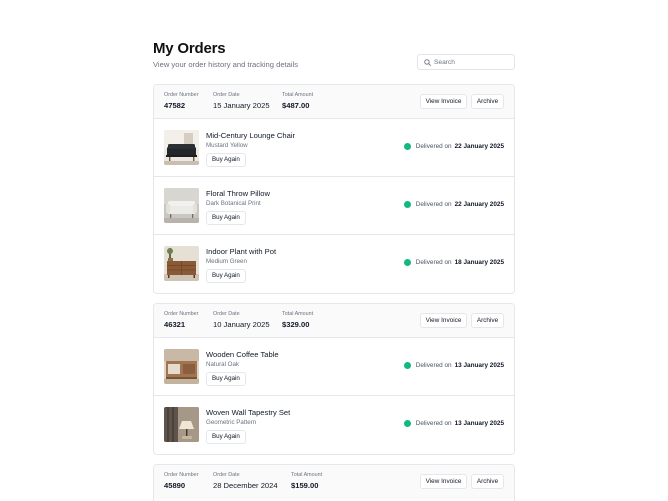 Image resolution: width=668 pixels, height=501 pixels. I want to click on product-name: Wooden Coffee Table, so click(242, 354).